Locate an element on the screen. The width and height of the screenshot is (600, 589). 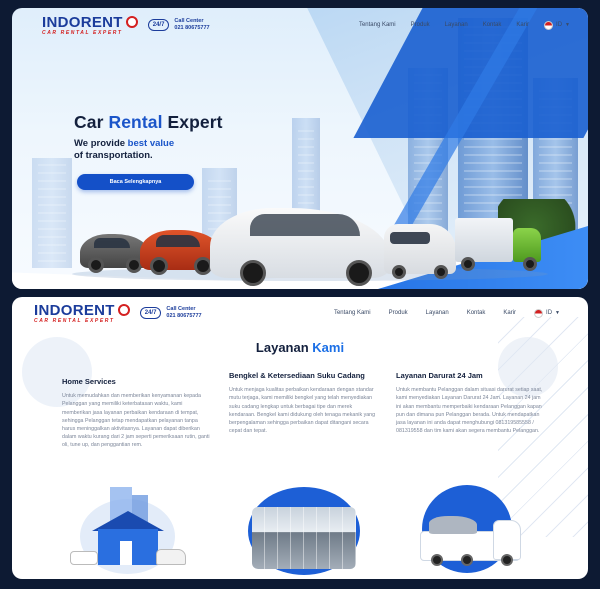
home-service-illustration is located at coordinates (130, 528).